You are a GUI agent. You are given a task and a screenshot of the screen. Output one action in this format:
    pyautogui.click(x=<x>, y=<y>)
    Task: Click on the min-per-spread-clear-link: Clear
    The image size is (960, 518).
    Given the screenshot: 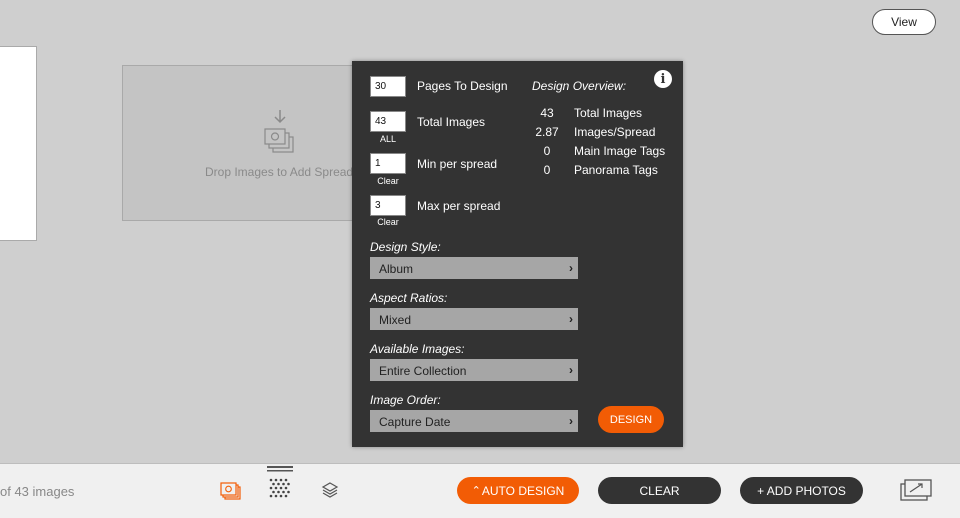 What is the action you would take?
    pyautogui.click(x=388, y=181)
    